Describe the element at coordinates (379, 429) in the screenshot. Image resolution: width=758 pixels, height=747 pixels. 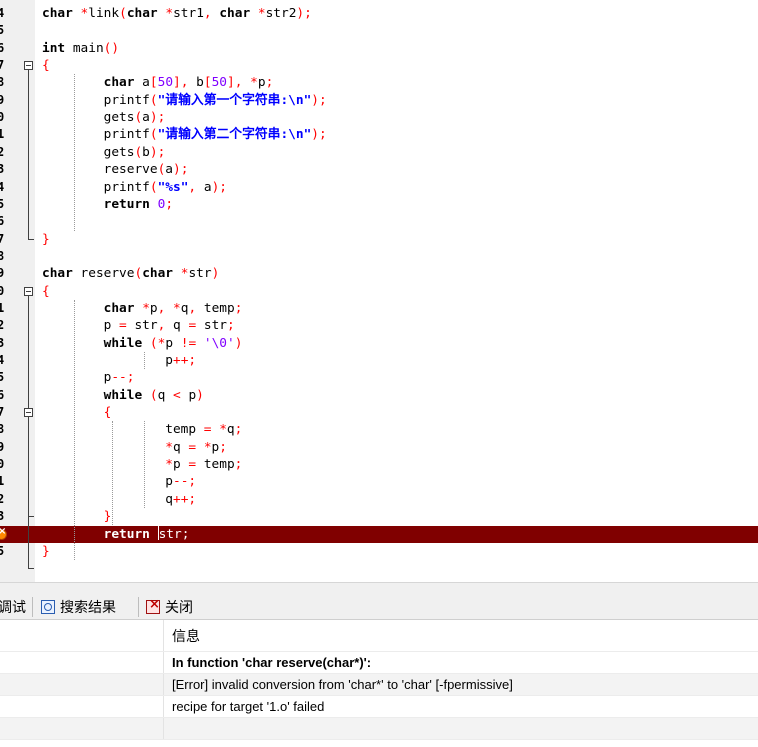
I see `code-line: 8 temp = *q;` at that location.